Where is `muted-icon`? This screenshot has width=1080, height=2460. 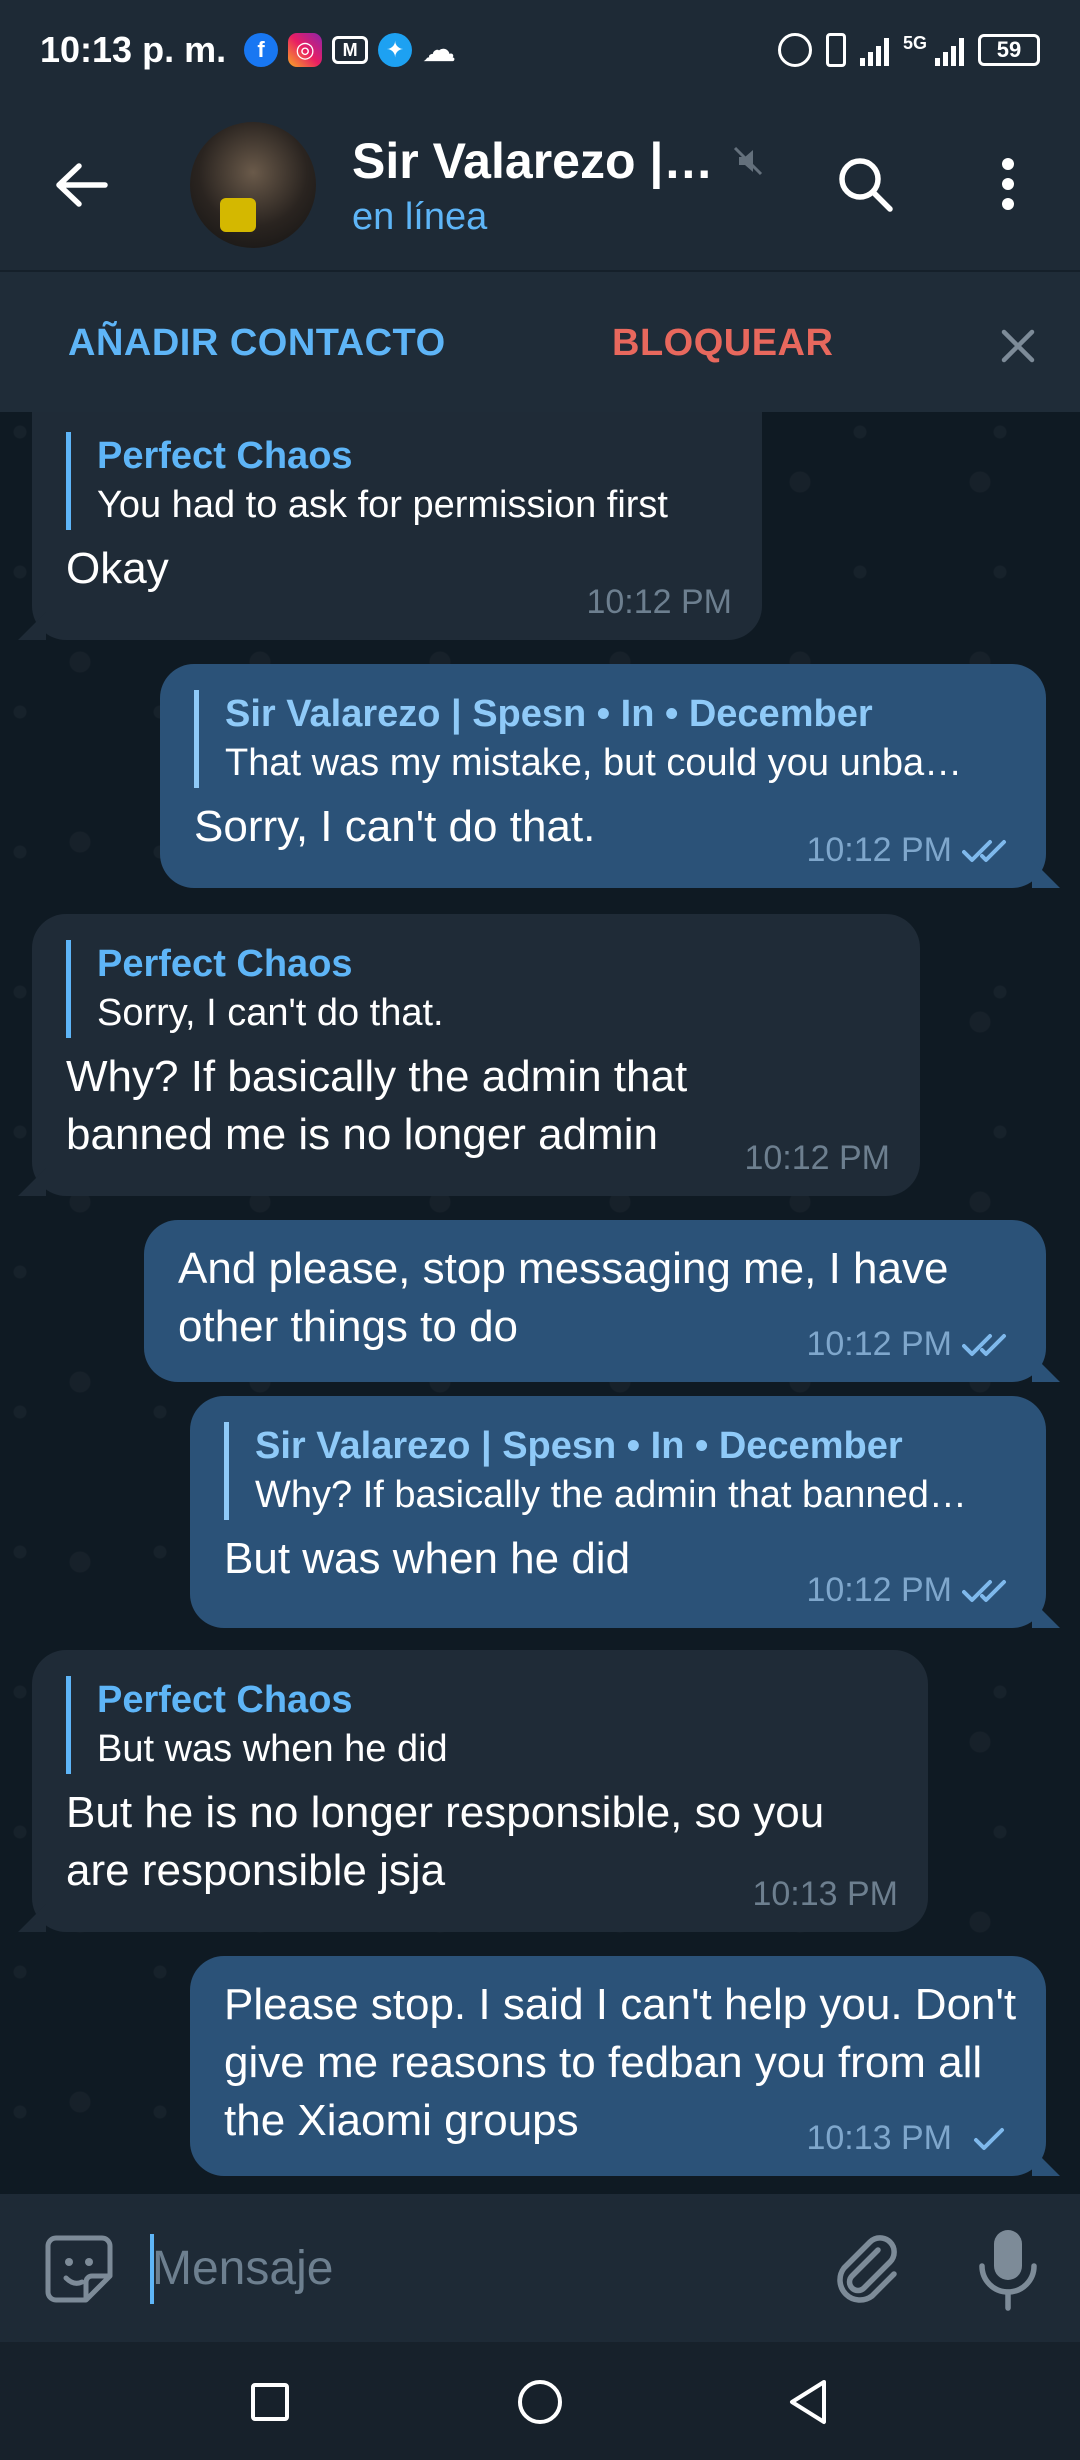 muted-icon is located at coordinates (748, 160).